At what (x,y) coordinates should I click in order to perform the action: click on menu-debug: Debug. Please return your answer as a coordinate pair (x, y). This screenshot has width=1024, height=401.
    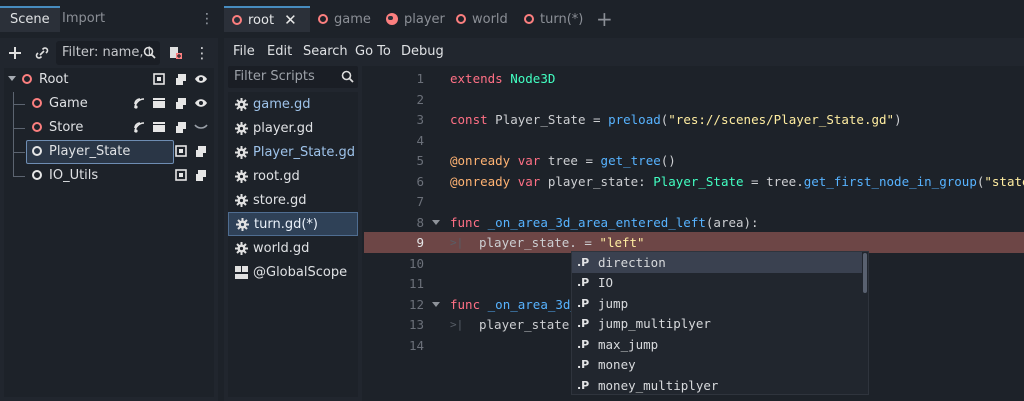
    Looking at the image, I should click on (422, 52).